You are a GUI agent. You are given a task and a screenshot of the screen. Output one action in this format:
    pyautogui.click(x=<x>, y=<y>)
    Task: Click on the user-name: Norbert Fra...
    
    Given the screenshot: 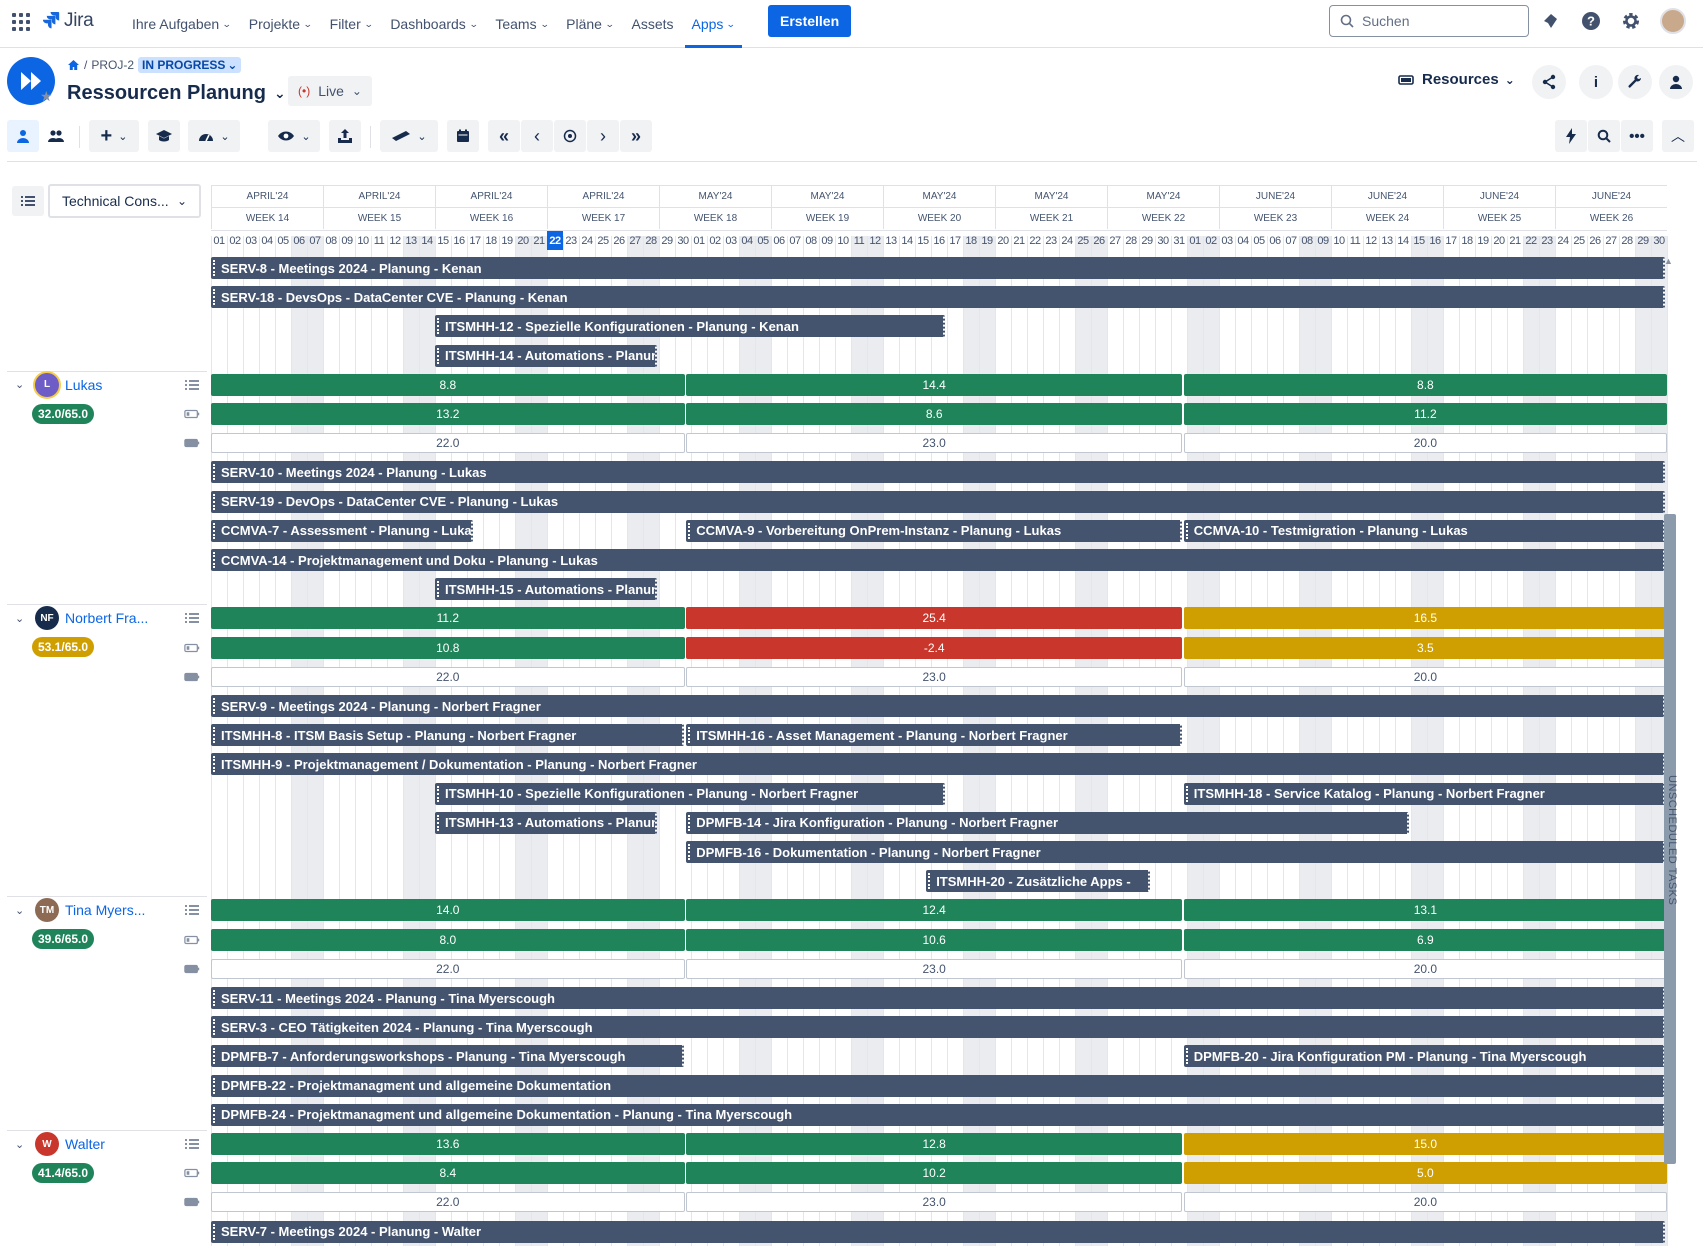 What is the action you would take?
    pyautogui.click(x=106, y=618)
    